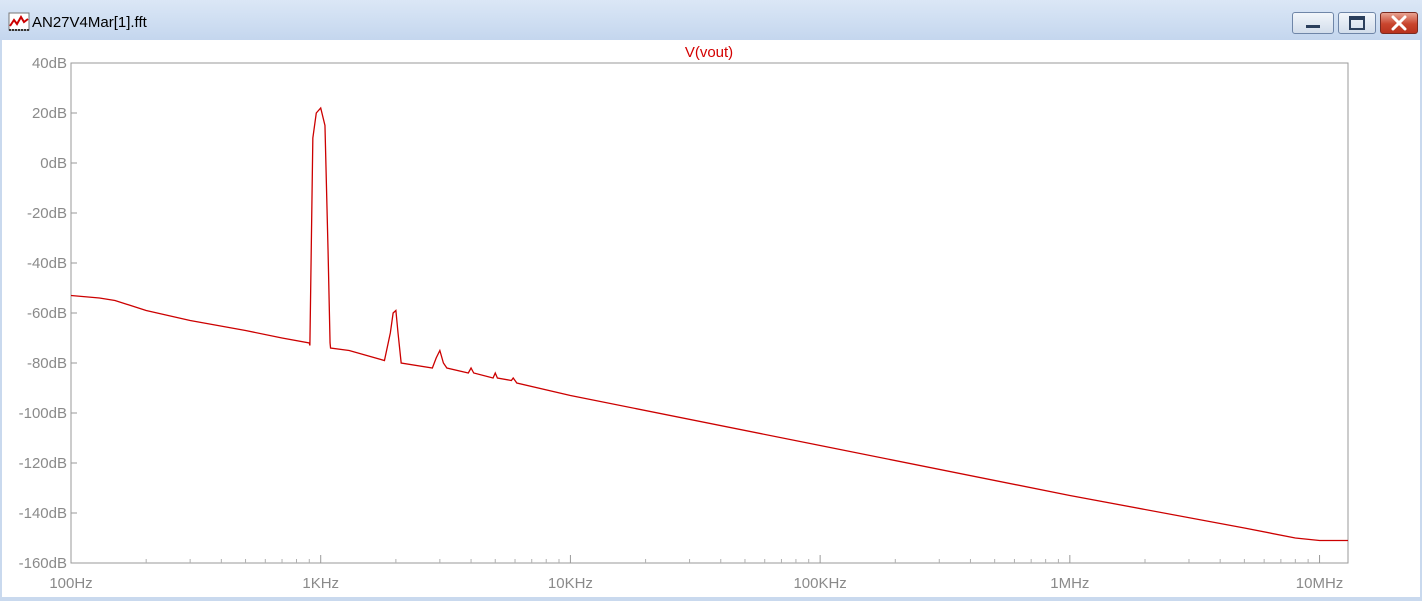 The height and width of the screenshot is (601, 1422). I want to click on y-tick-label: -100dB, so click(43, 413).